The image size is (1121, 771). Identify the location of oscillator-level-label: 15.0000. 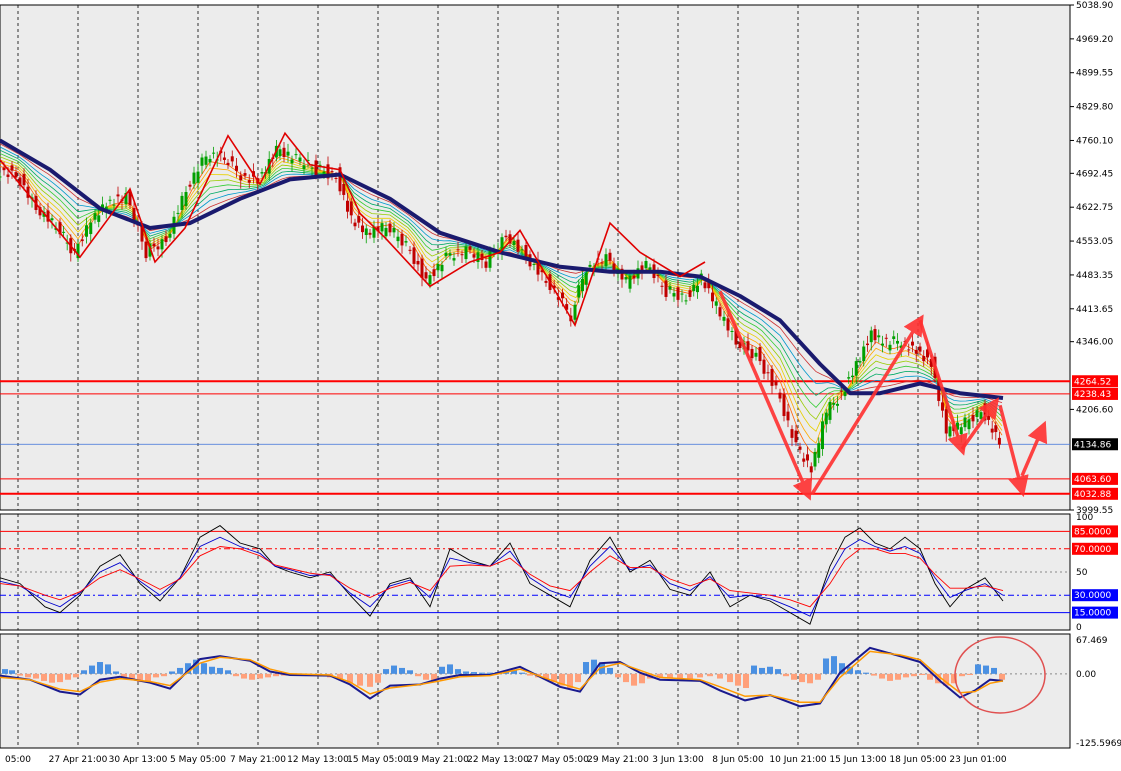
(1092, 614).